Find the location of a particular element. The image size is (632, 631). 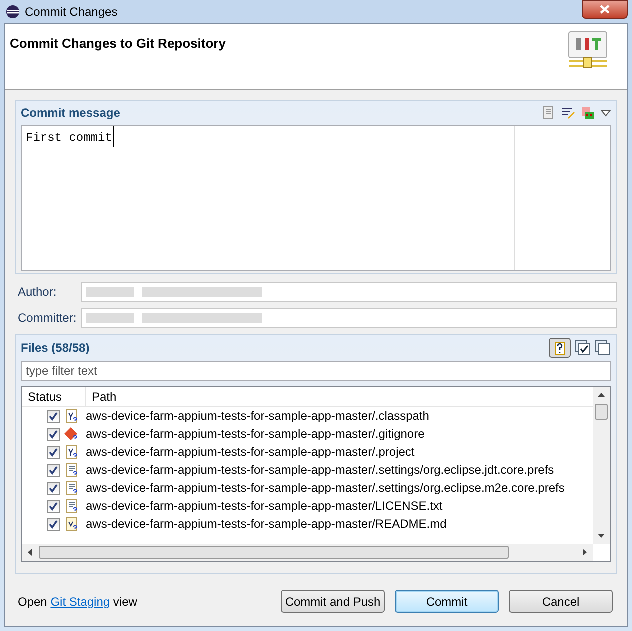

section-title: Files (58/58) is located at coordinates (55, 348).